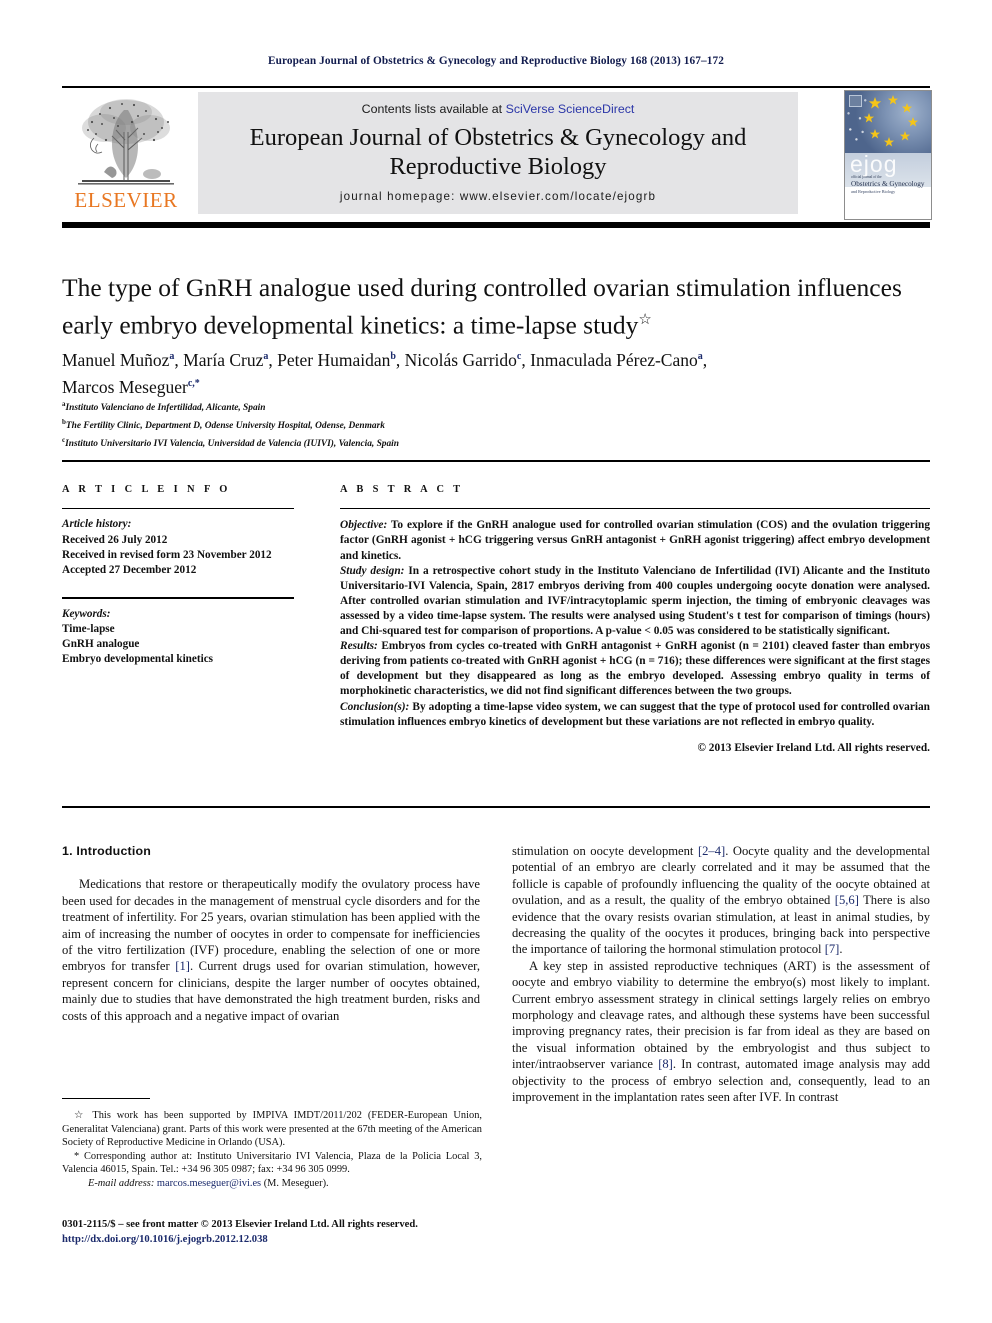 The image size is (992, 1323). Describe the element at coordinates (847, 900) in the screenshot. I see `citation-5-6: [5,6]` at that location.